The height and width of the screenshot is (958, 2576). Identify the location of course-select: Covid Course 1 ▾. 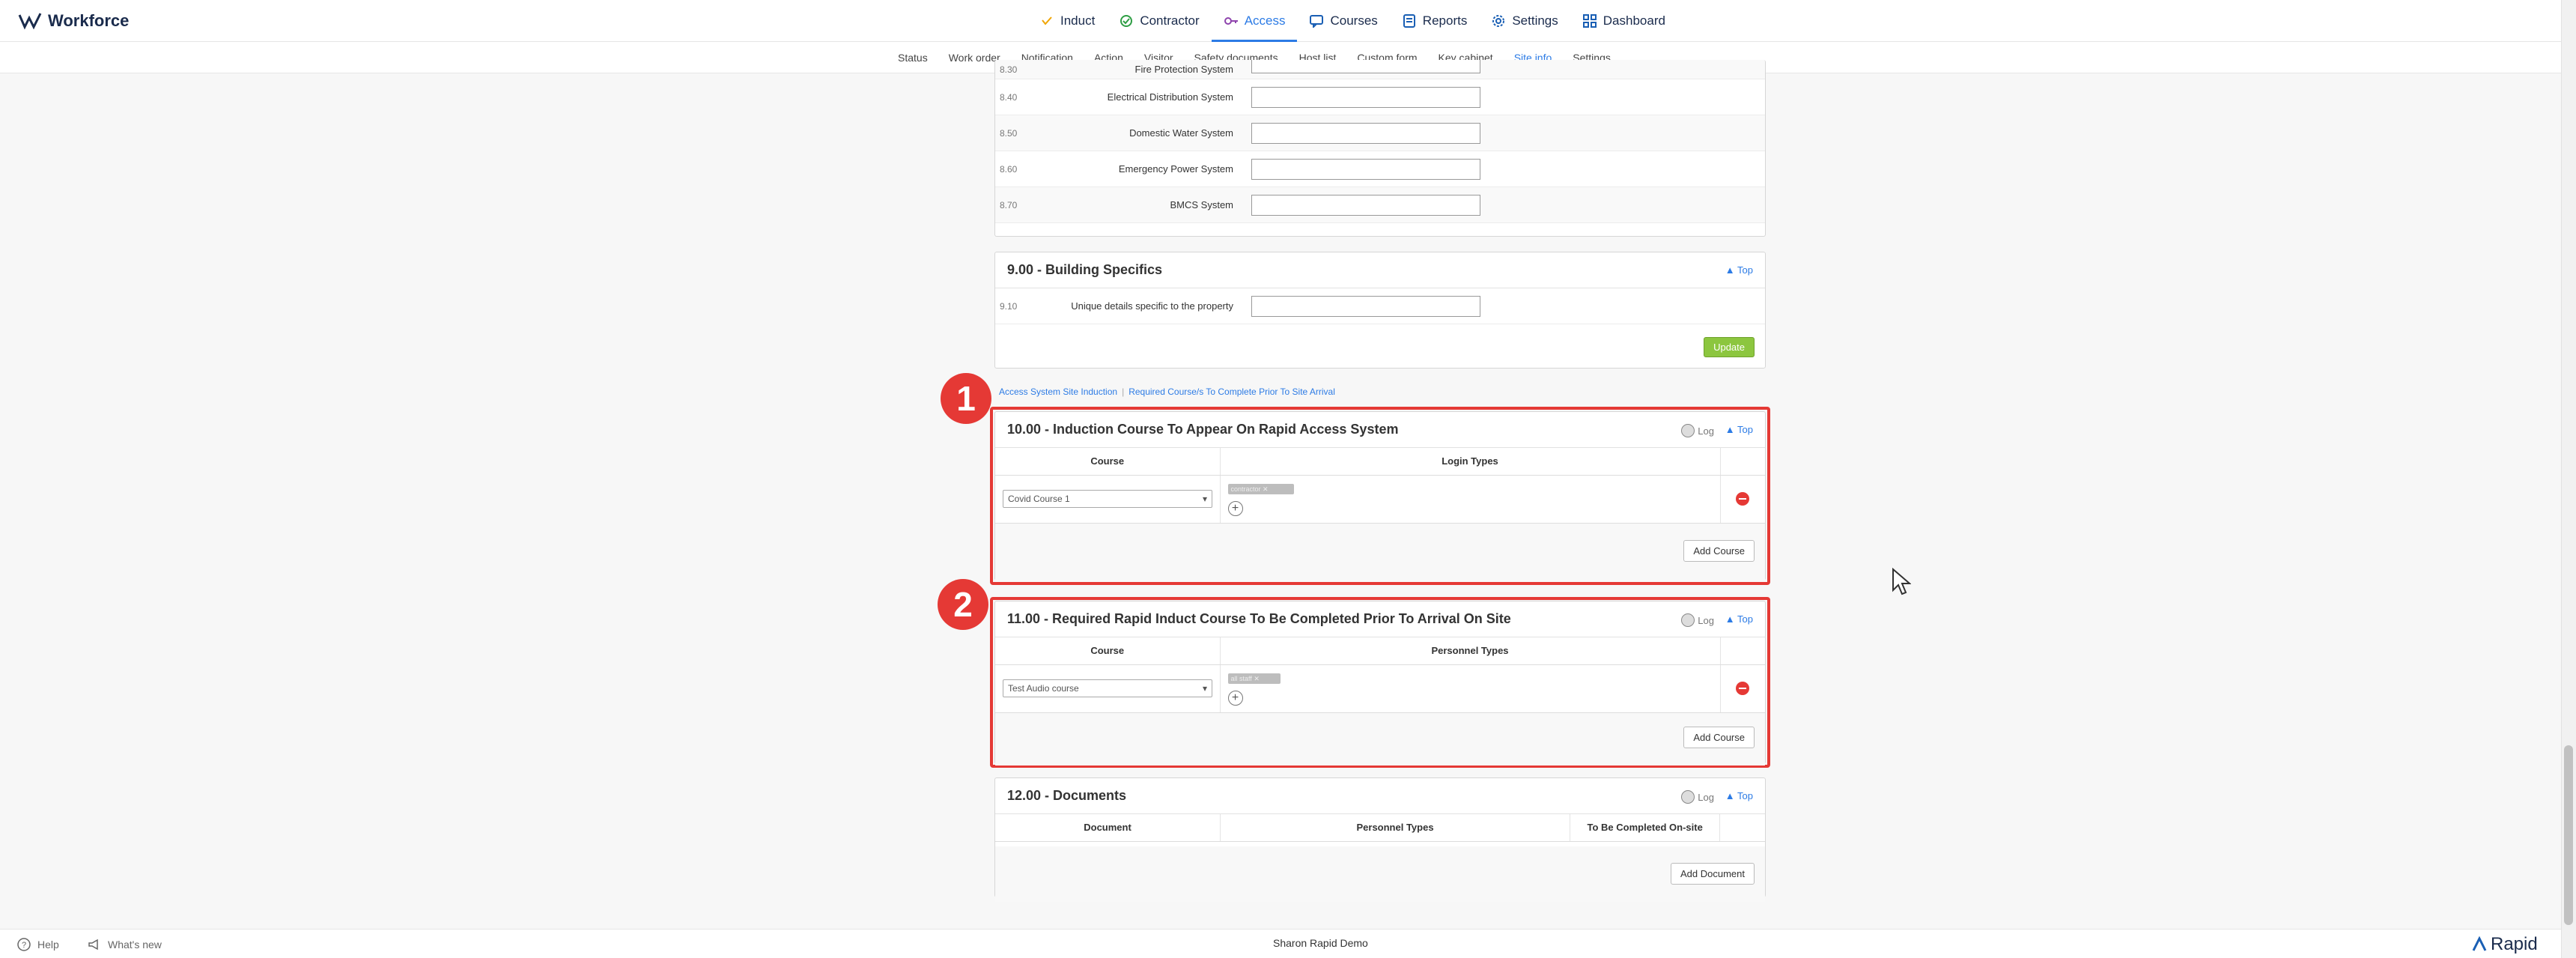
(1107, 499).